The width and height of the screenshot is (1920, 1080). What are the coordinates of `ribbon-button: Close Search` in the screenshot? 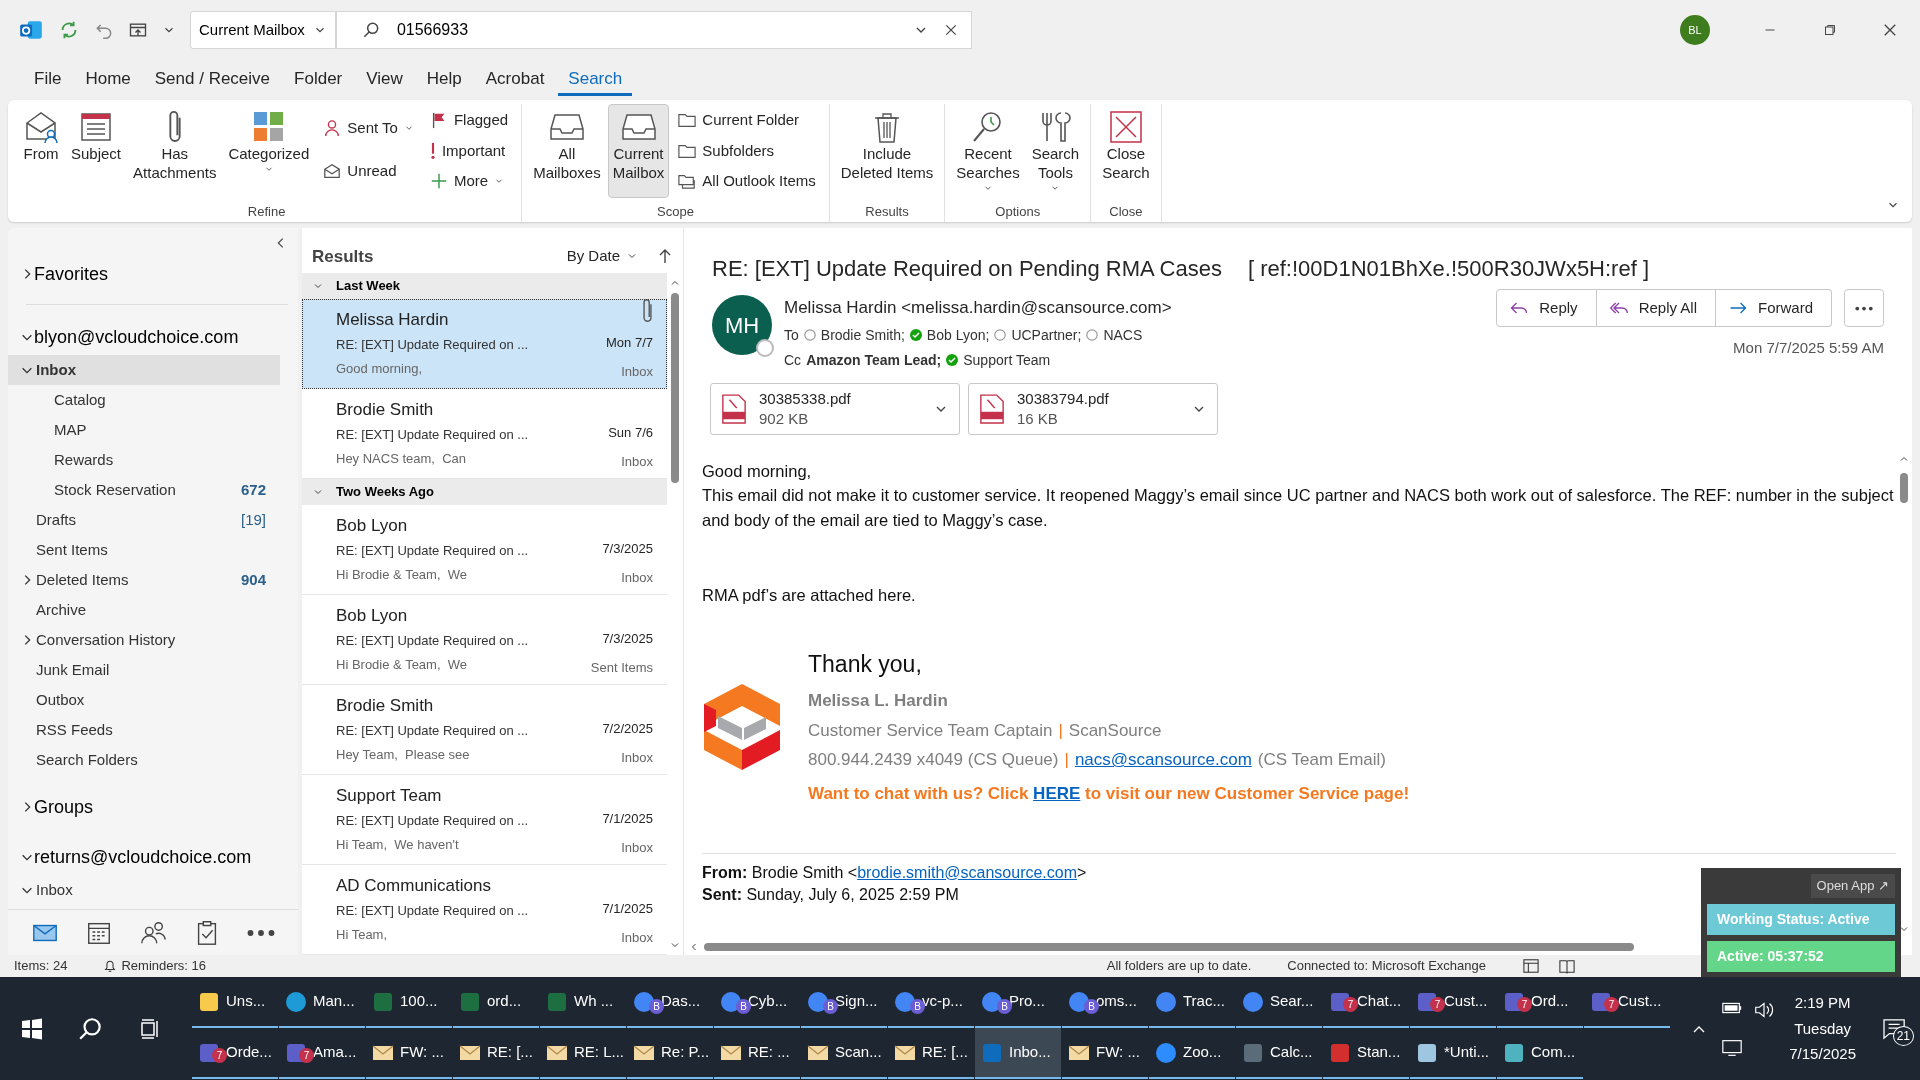 It's located at (1126, 151).